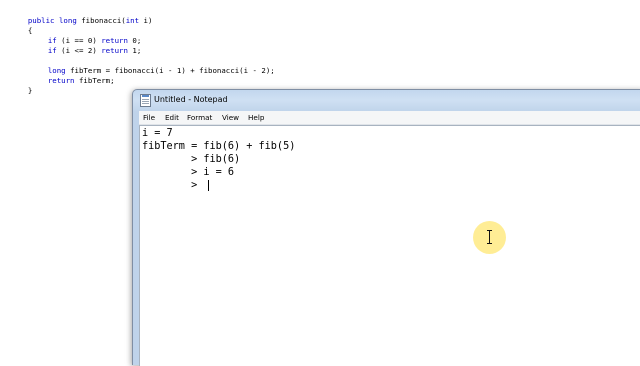 Image resolution: width=640 pixels, height=366 pixels. I want to click on menu-help: Help, so click(256, 117).